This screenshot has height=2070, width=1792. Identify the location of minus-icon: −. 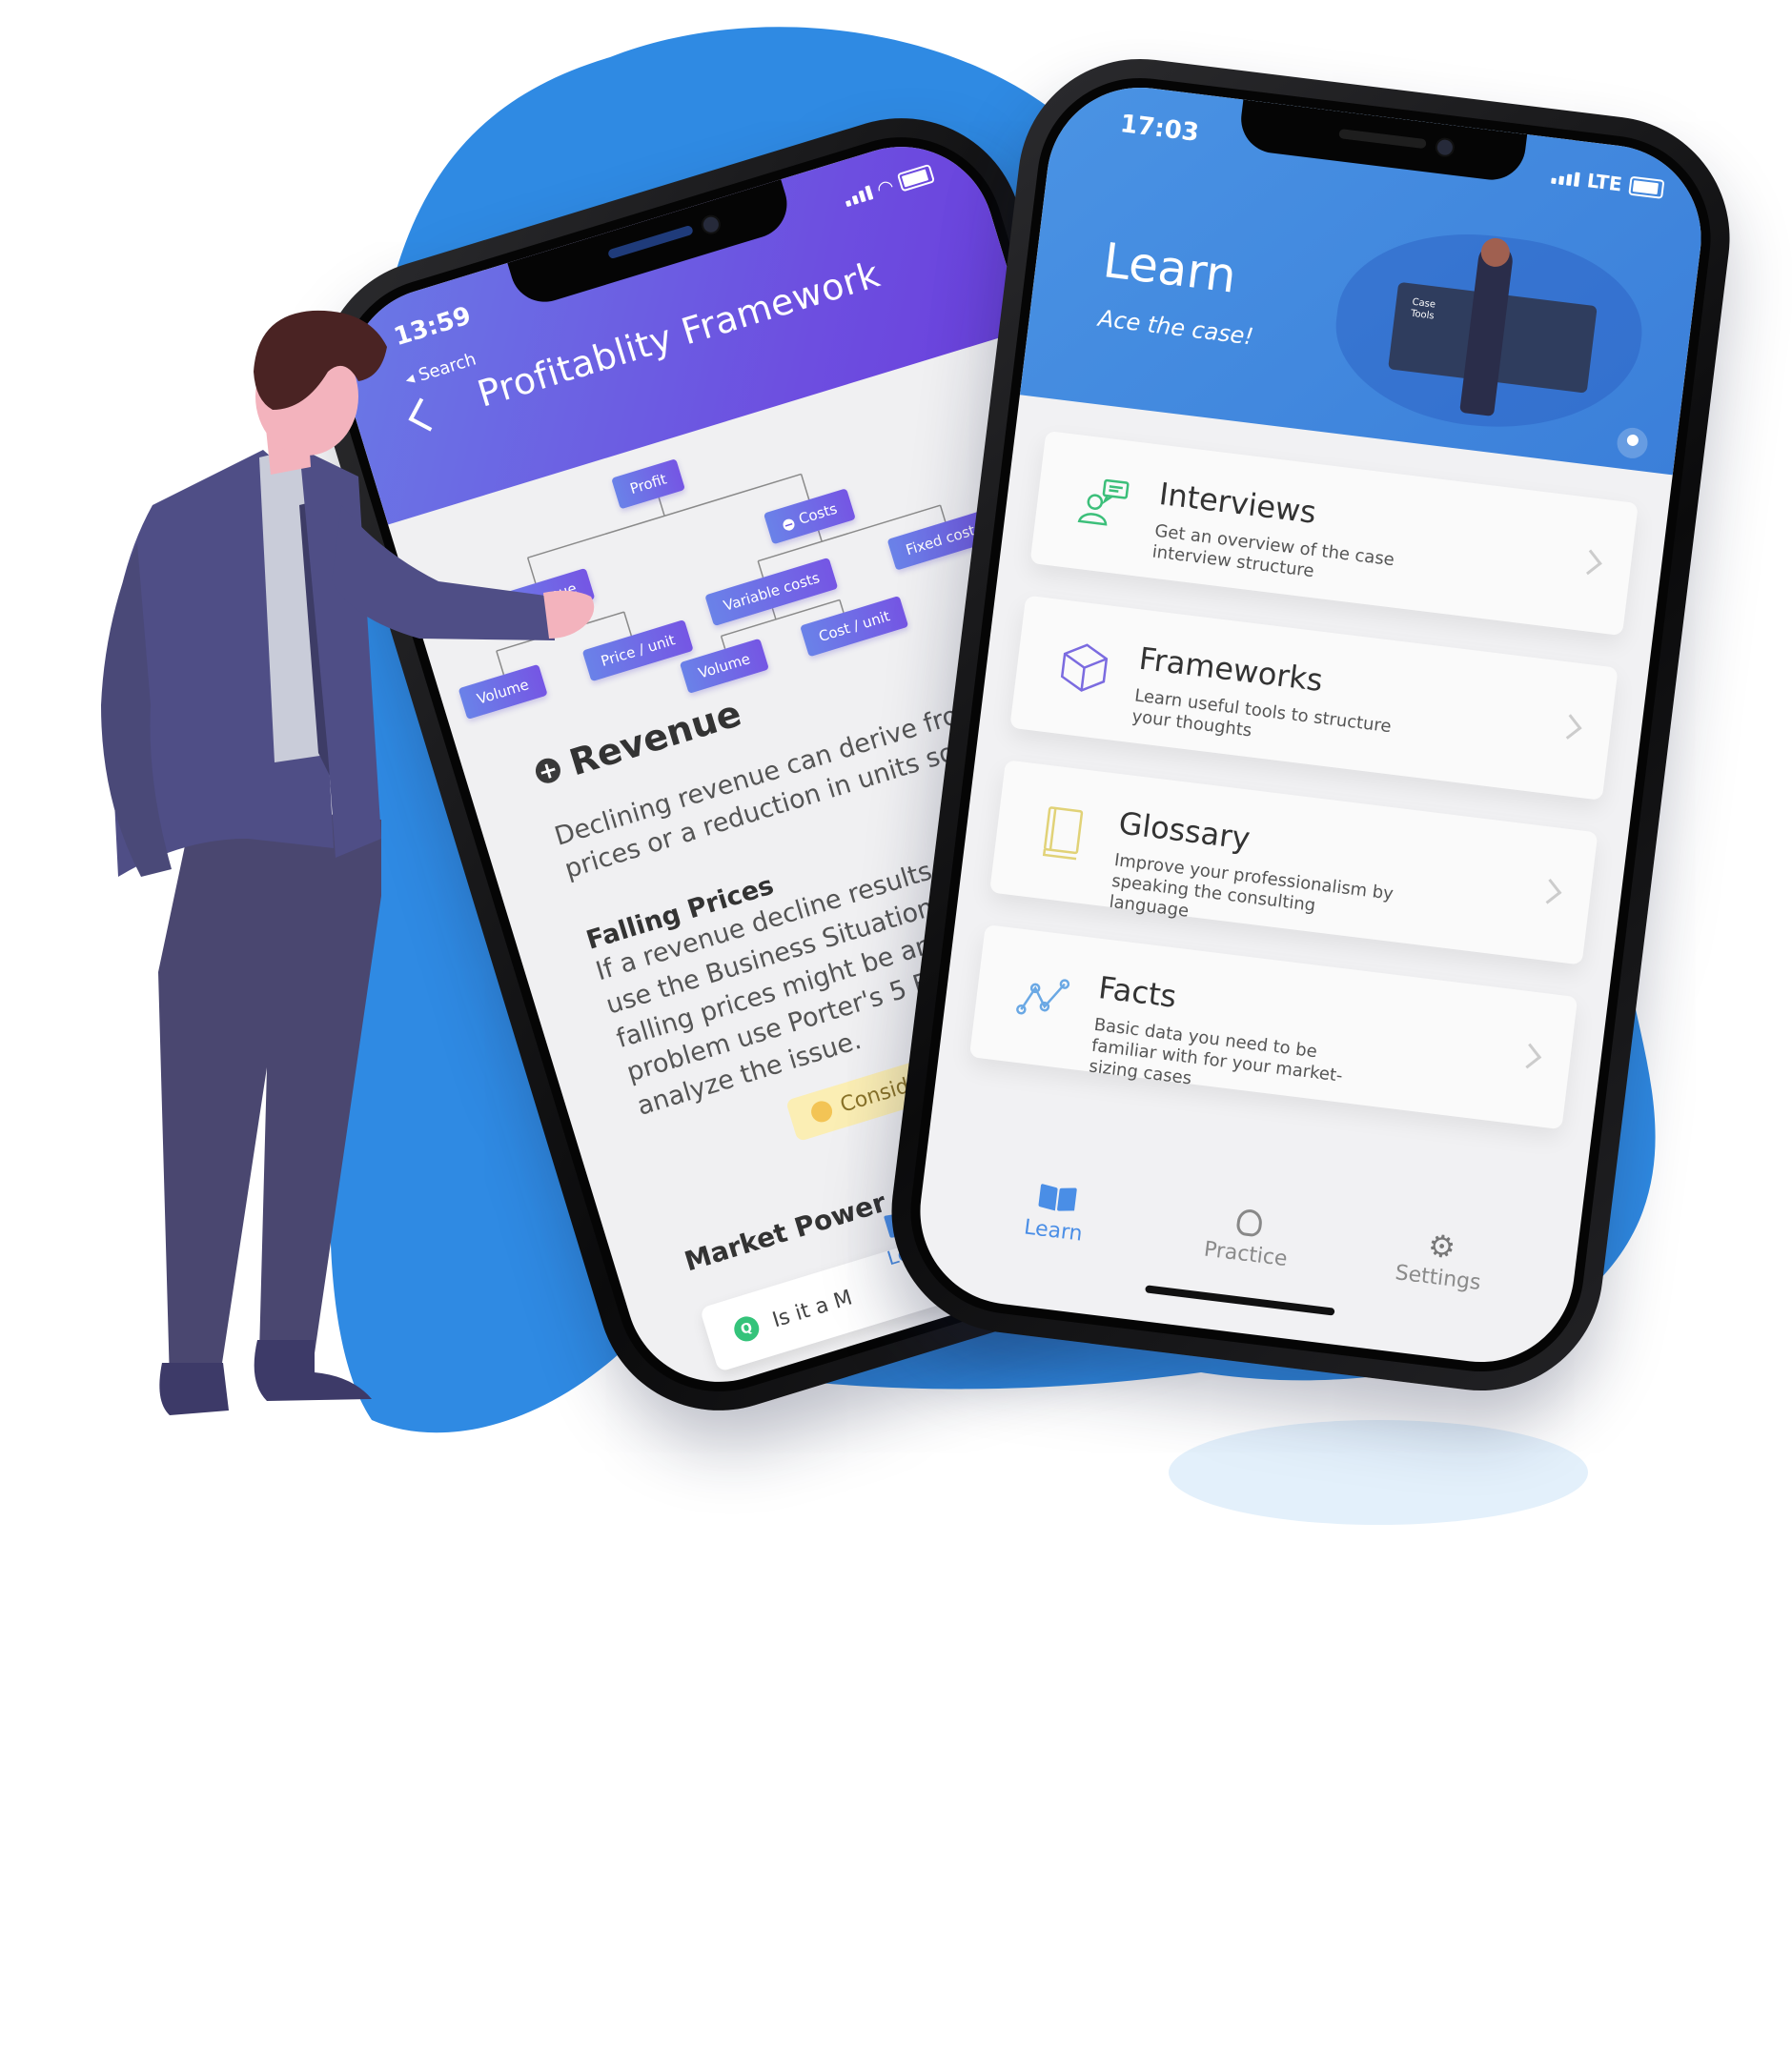
(789, 525).